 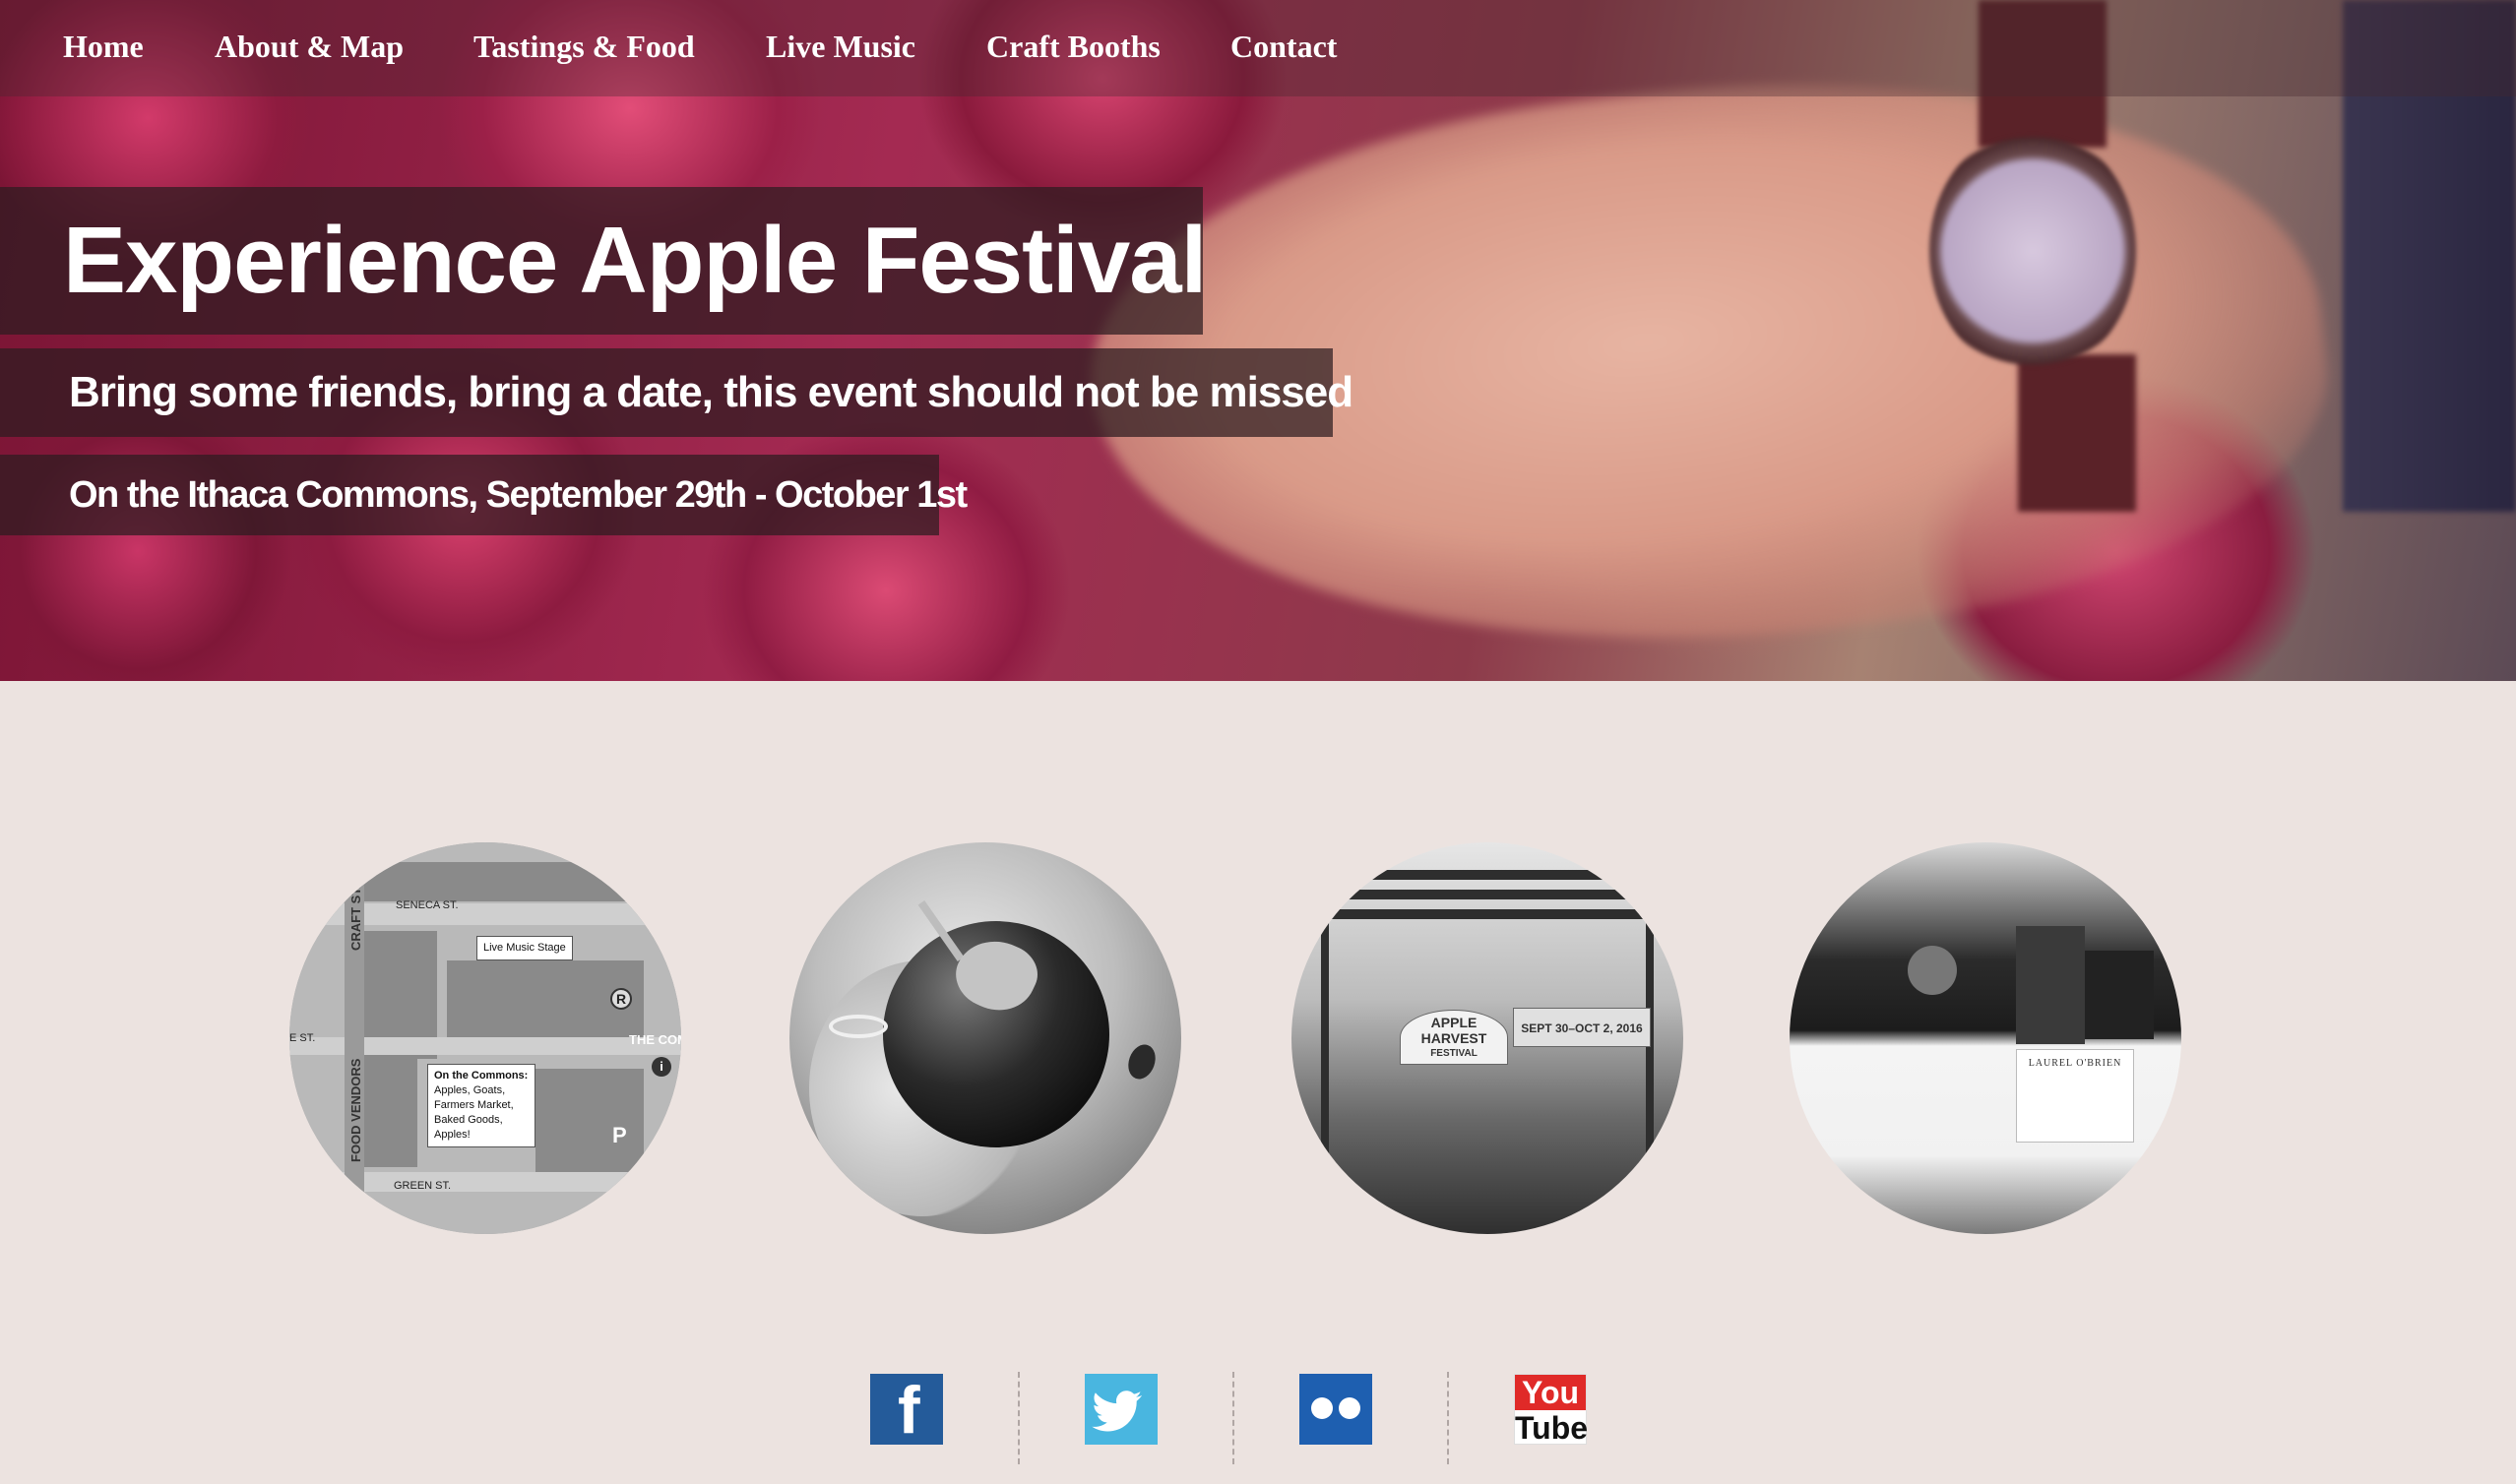 What do you see at coordinates (840, 46) in the screenshot?
I see `nav-live-music: Live Music` at bounding box center [840, 46].